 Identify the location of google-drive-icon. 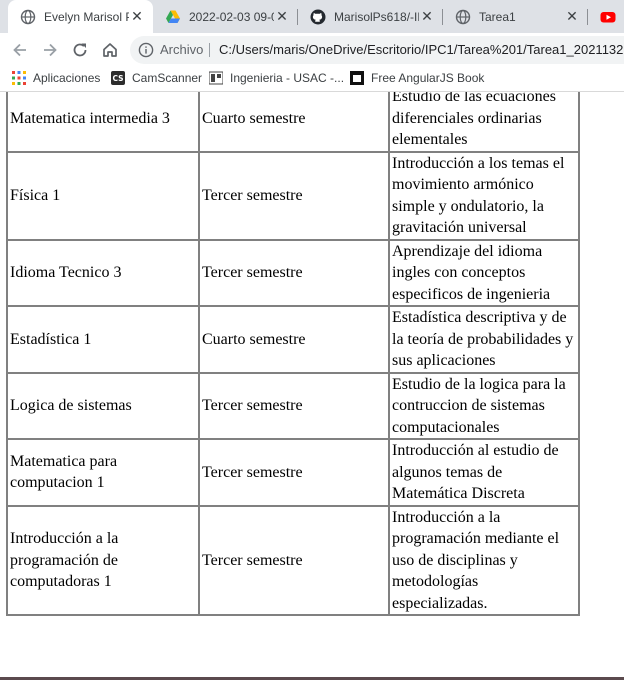
(173, 17).